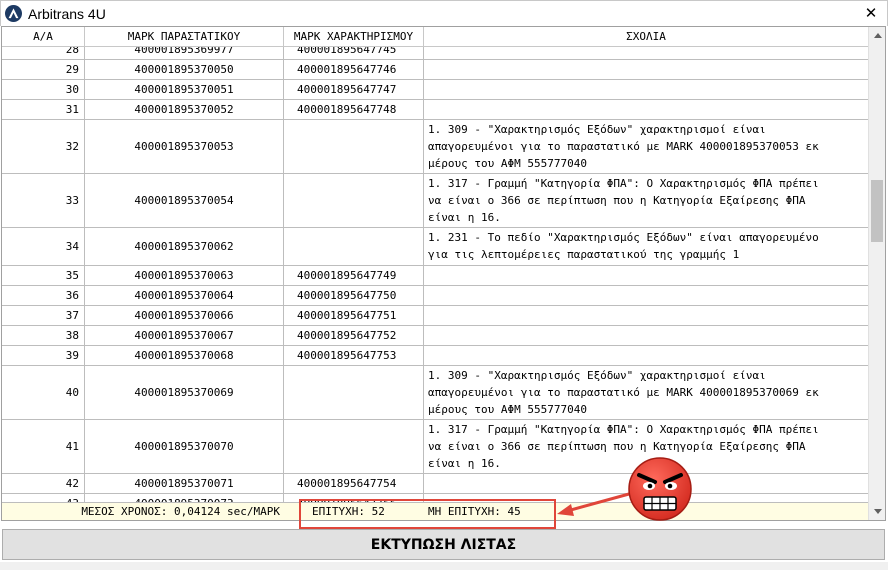 The height and width of the screenshot is (570, 888). What do you see at coordinates (43, 109) in the screenshot?
I see `row-number-cell: 31` at bounding box center [43, 109].